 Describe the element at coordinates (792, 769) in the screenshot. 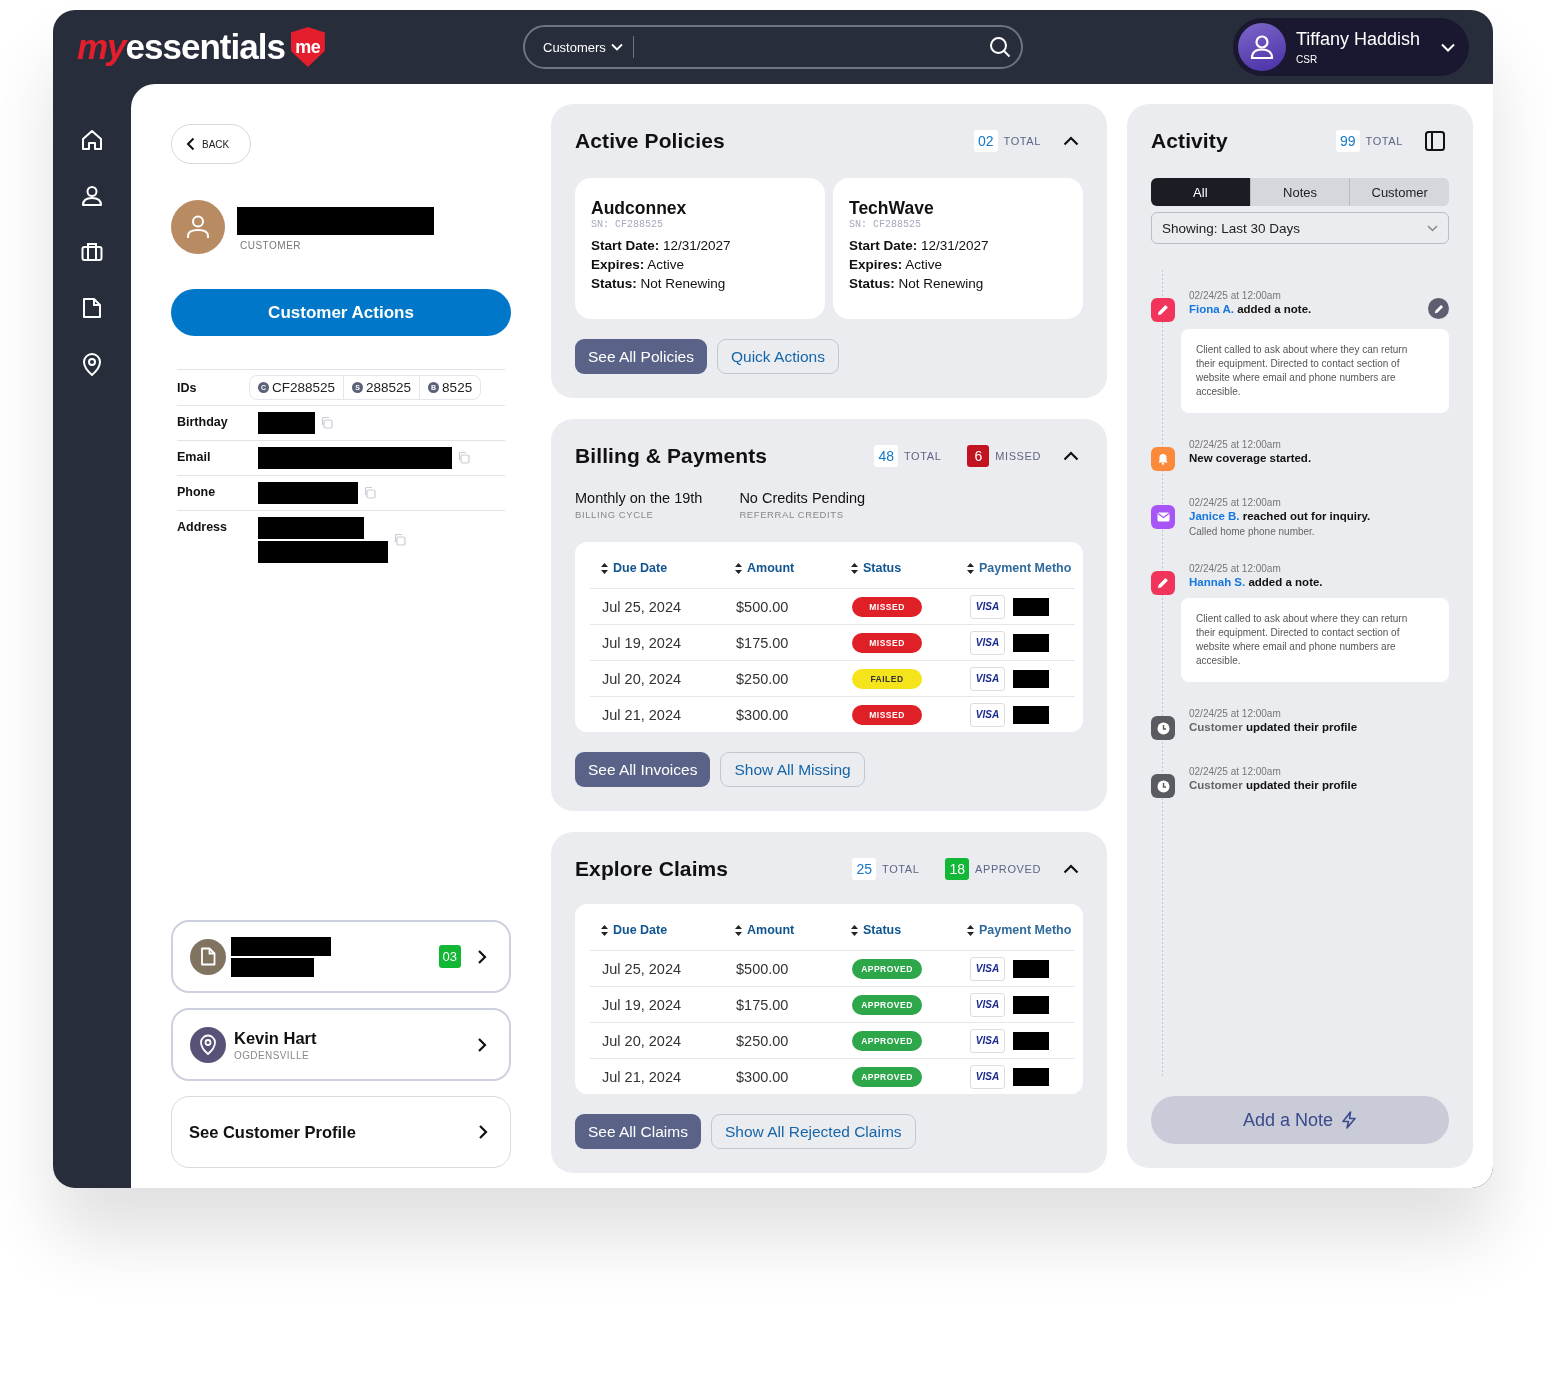

I see `outline-button: Show All Missing` at that location.